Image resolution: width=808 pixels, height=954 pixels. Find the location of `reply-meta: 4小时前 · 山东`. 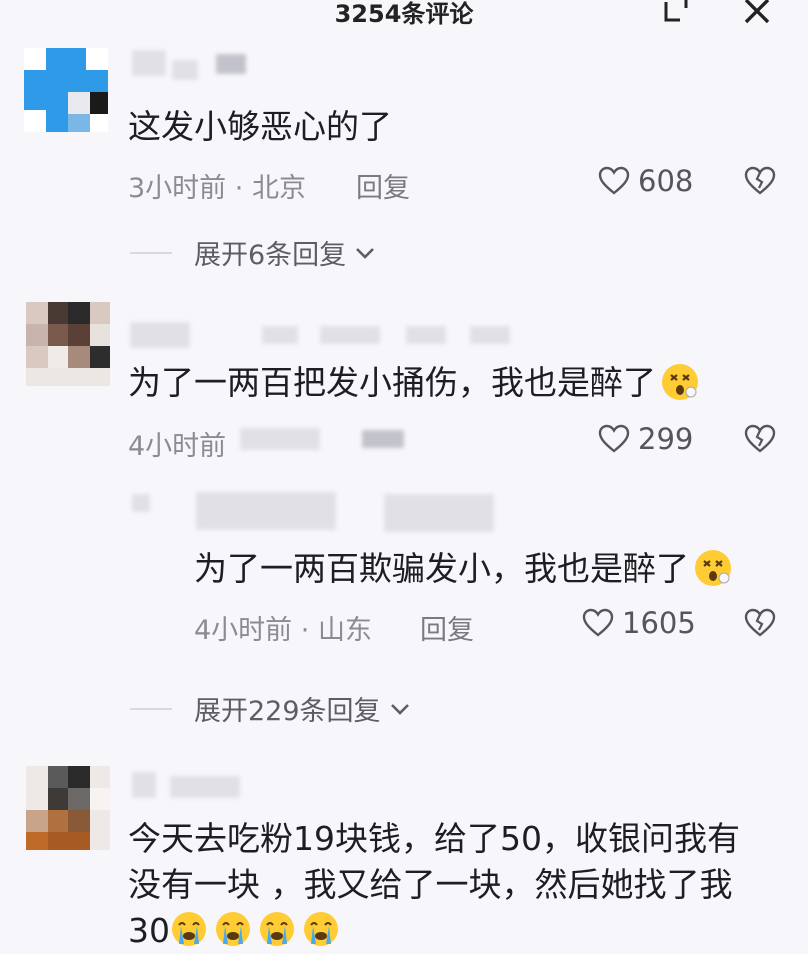

reply-meta: 4小时前 · 山东 is located at coordinates (283, 627).